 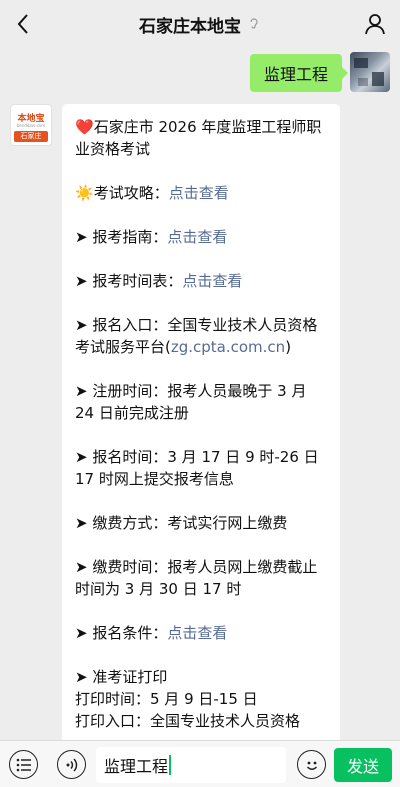 What do you see at coordinates (136, 766) in the screenshot?
I see `input-value: 监理工程` at bounding box center [136, 766].